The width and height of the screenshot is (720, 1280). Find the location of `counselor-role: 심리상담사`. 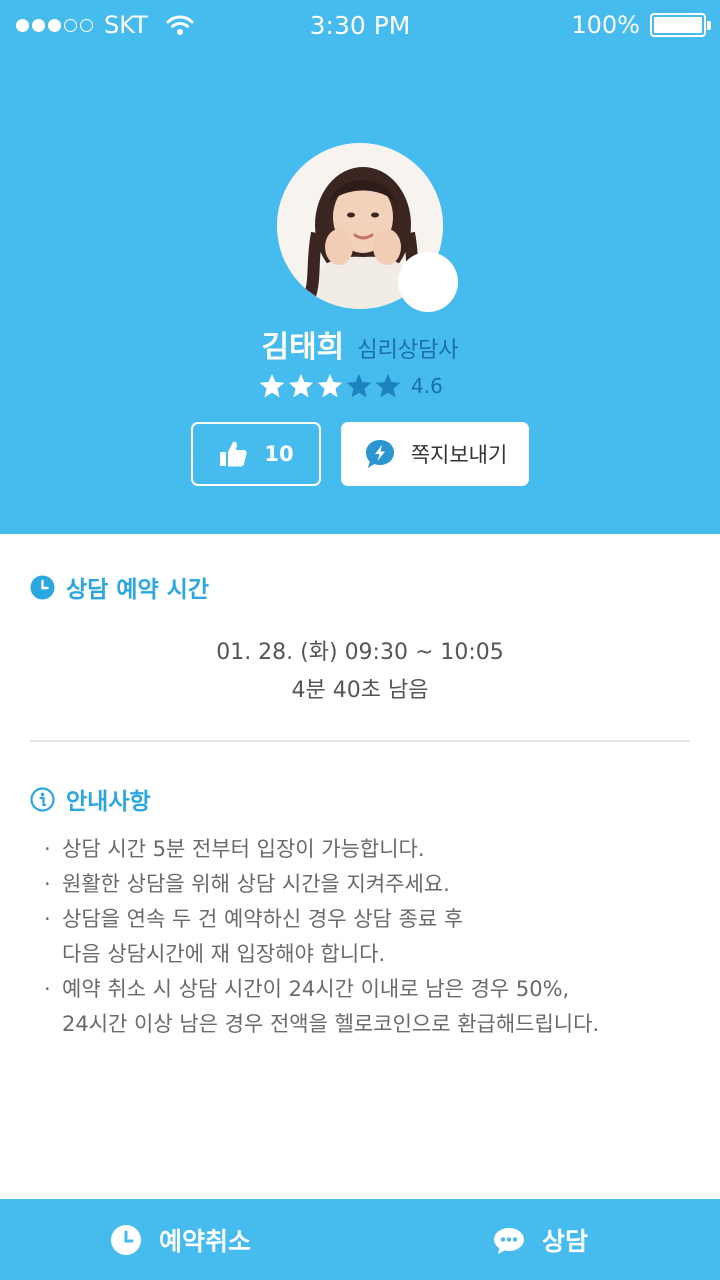

counselor-role: 심리상담사 is located at coordinates (408, 350).